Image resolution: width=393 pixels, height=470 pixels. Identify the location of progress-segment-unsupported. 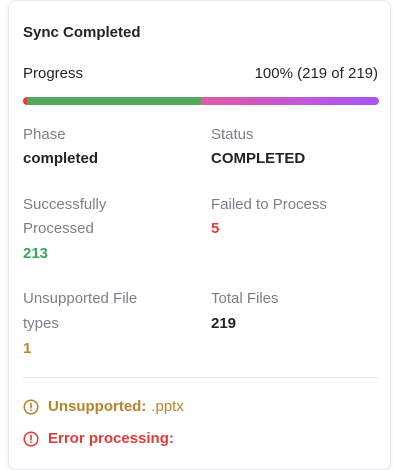
(290, 101).